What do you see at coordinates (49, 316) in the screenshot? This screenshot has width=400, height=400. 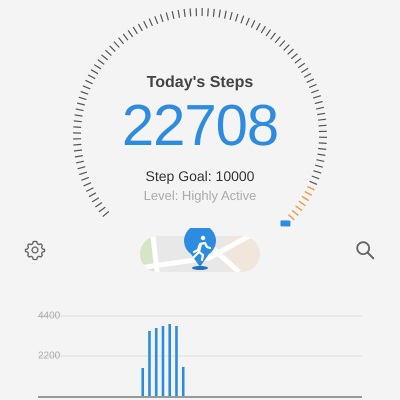 I see `axis-label: 4400` at bounding box center [49, 316].